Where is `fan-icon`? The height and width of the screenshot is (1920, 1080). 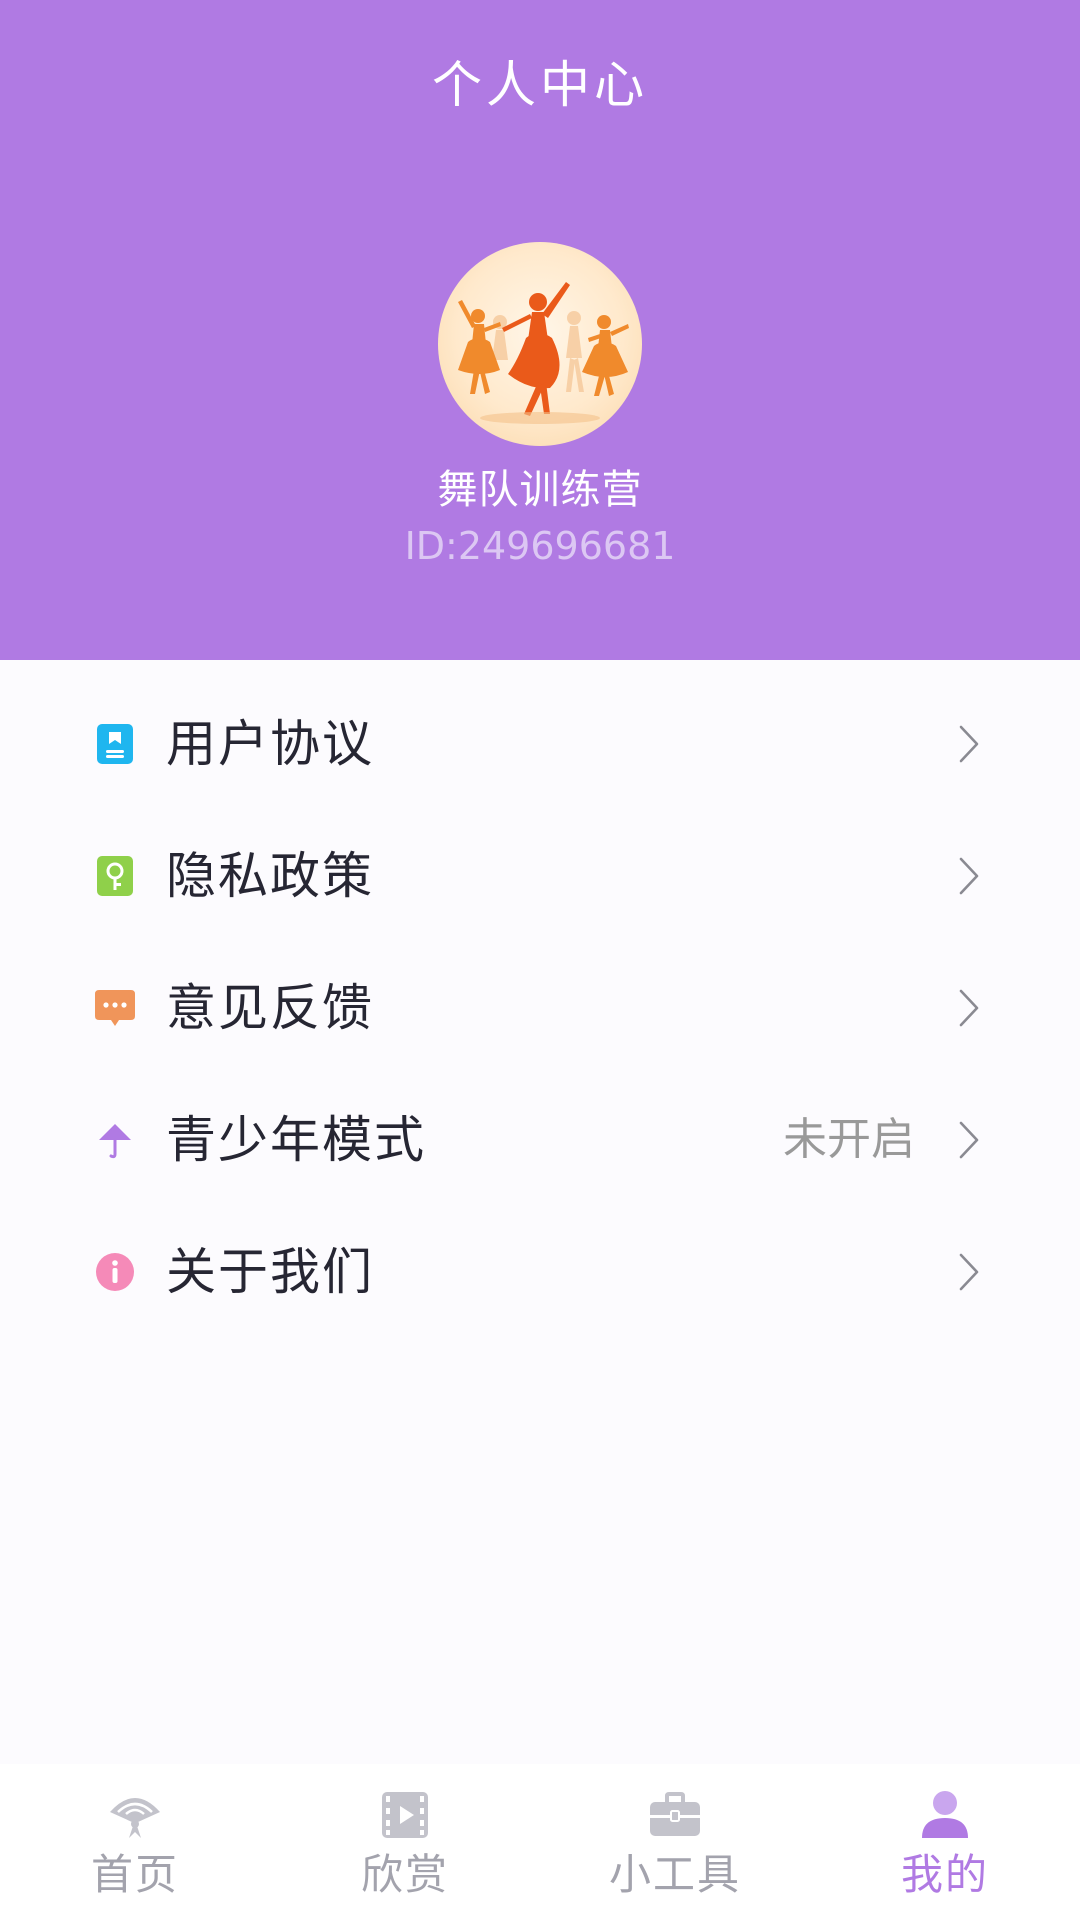
fan-icon is located at coordinates (135, 1815).